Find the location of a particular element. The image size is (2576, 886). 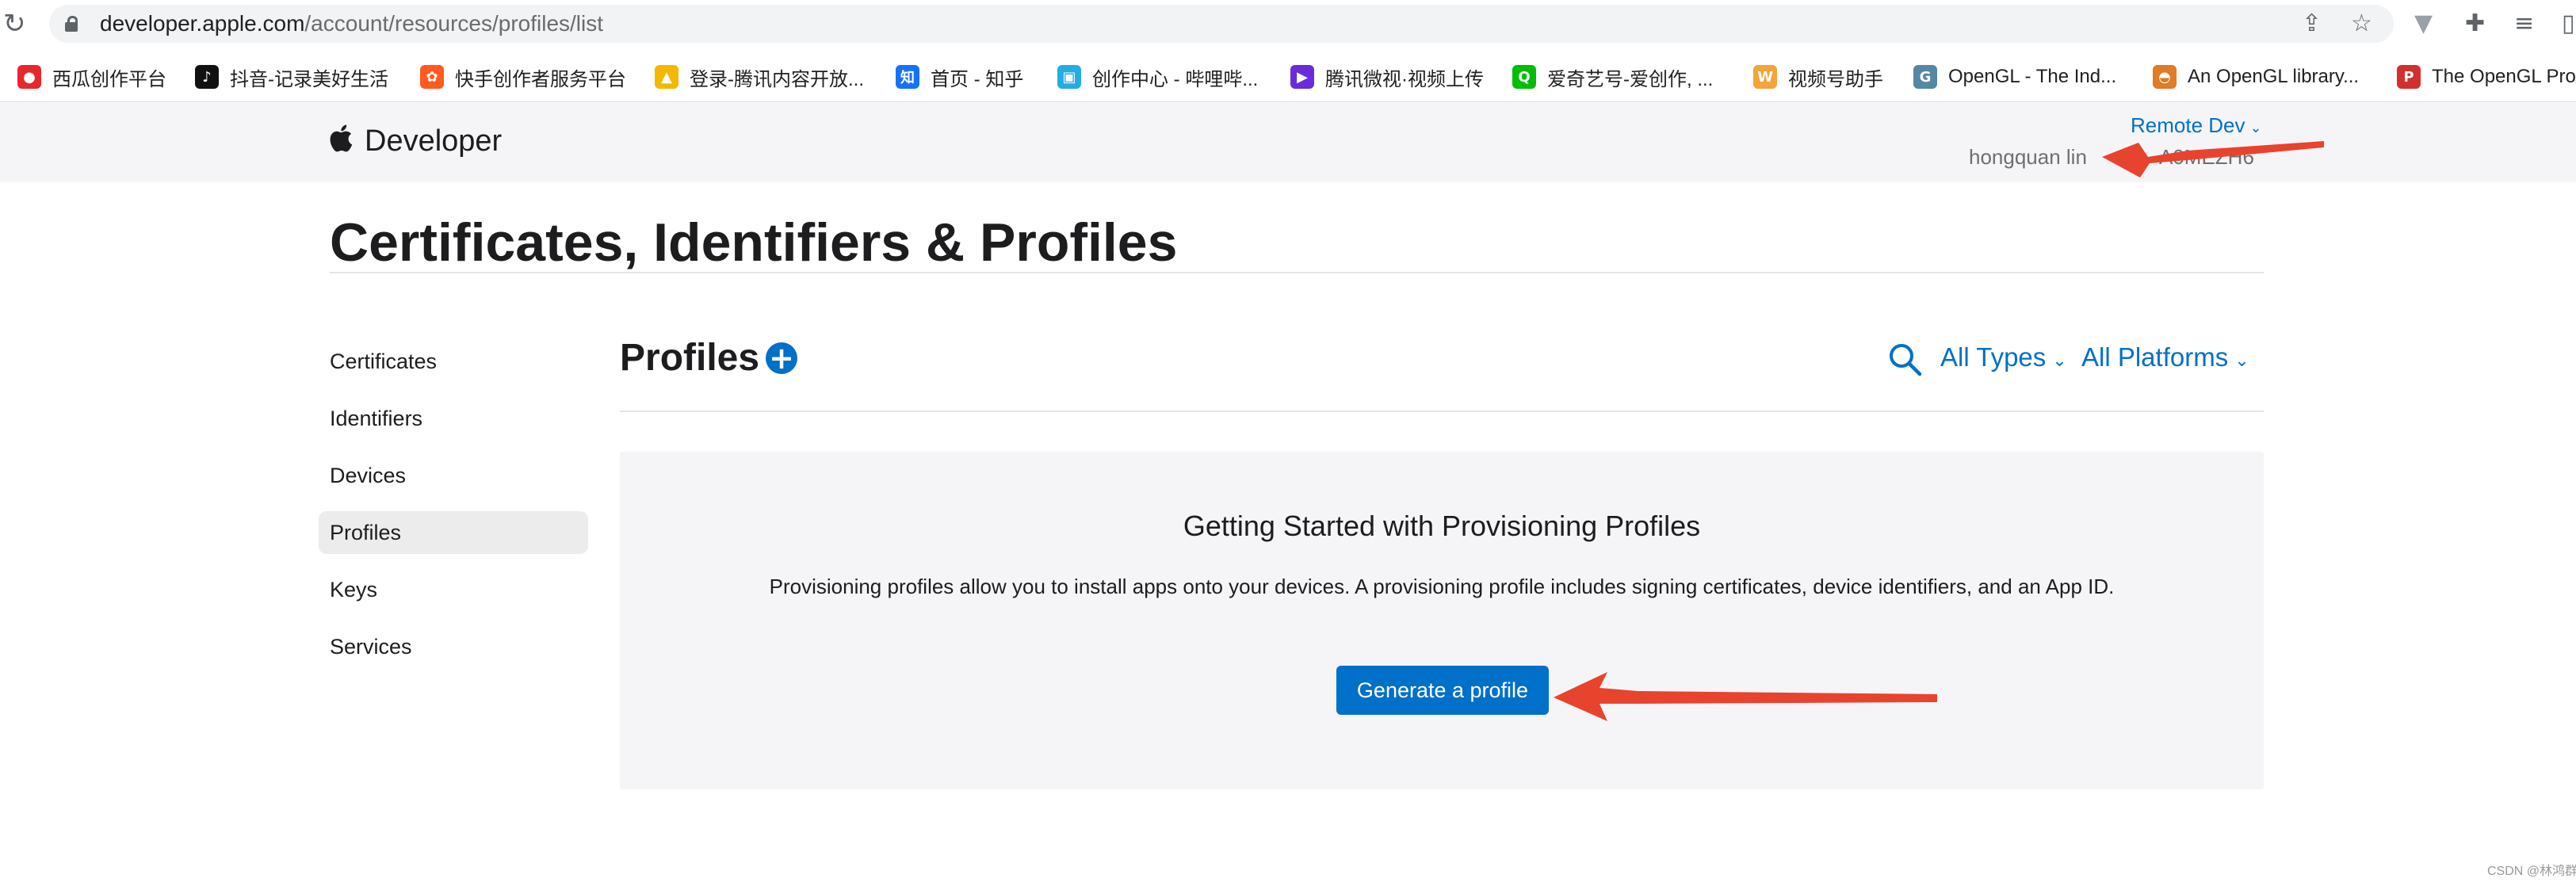

bookmark-label: The OpenGL Pro is located at coordinates (2504, 76).